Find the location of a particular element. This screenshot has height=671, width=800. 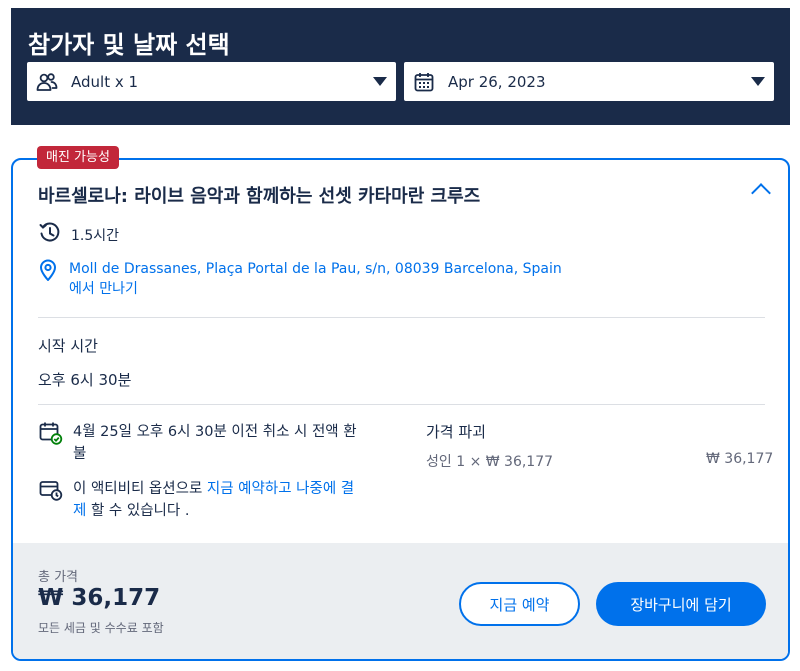

calendar-check-icon is located at coordinates (51, 443).